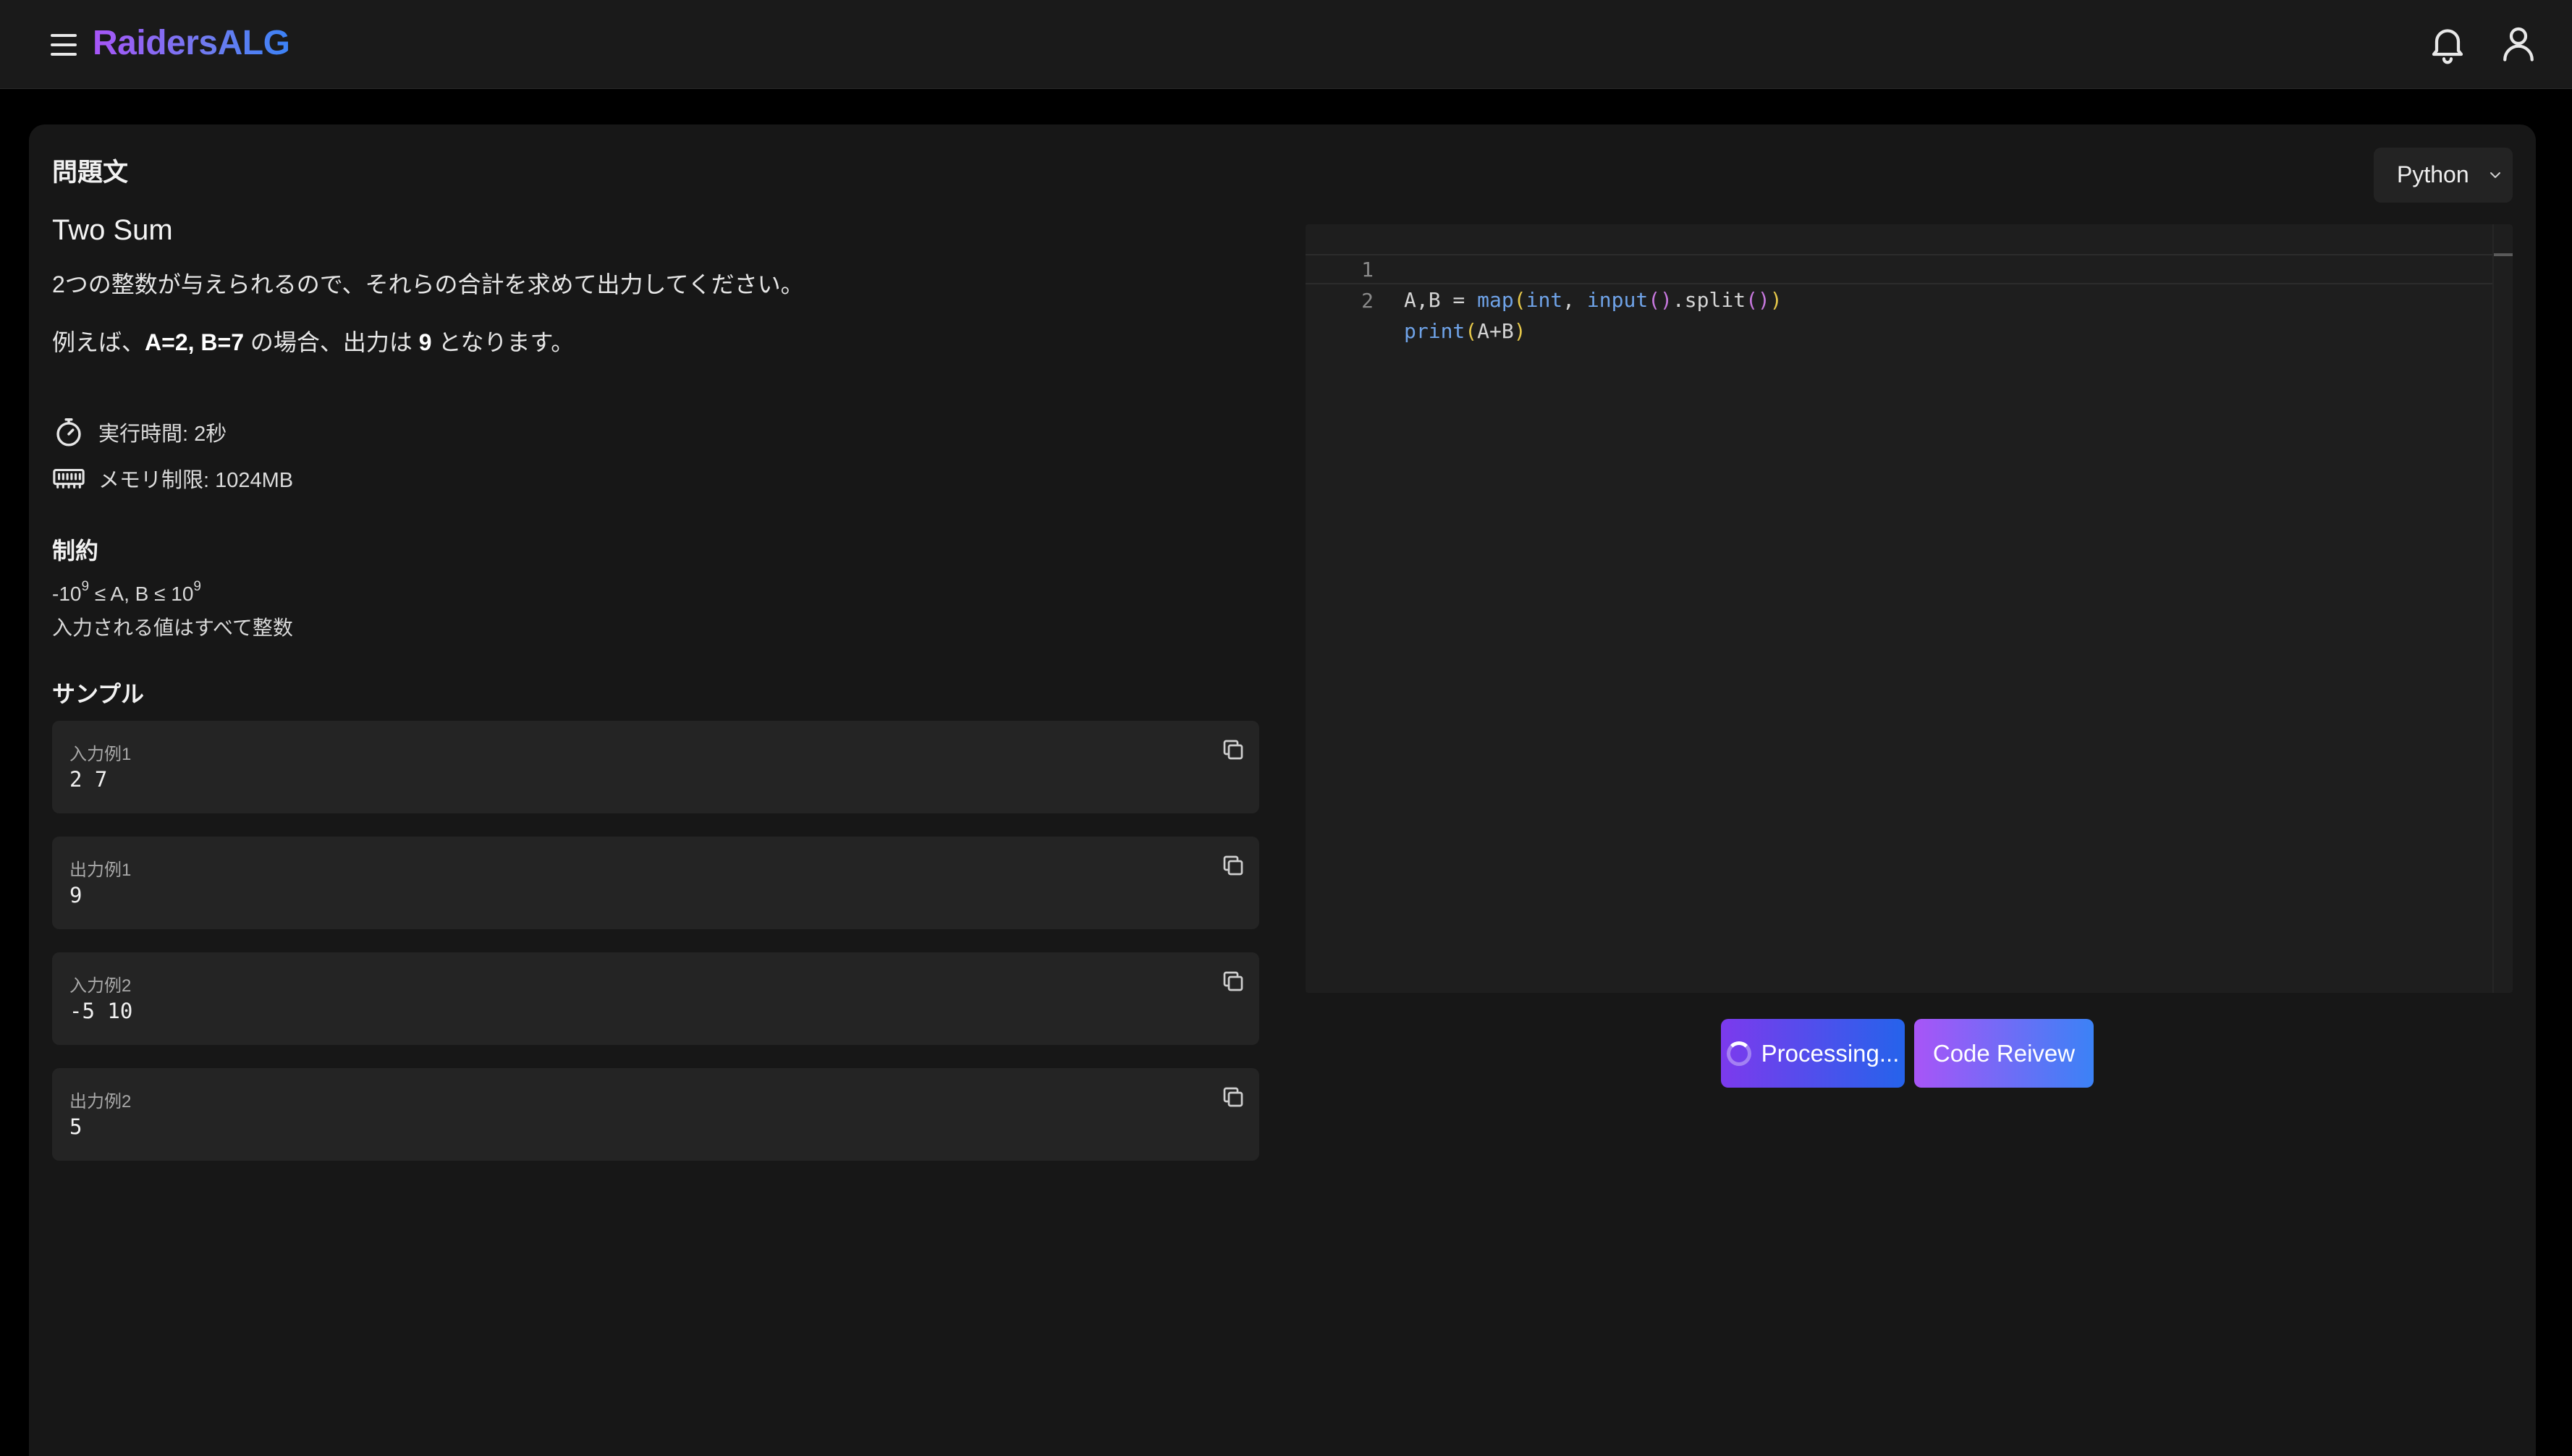 The width and height of the screenshot is (2572, 1456). I want to click on editor-scrollbar, so click(2502, 608).